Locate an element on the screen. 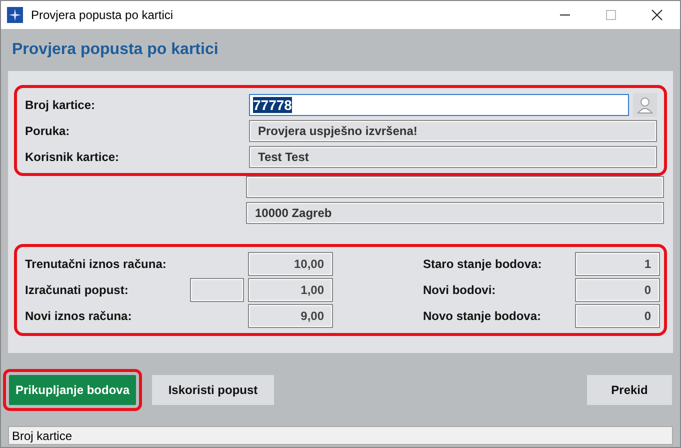  points-field: 1 is located at coordinates (617, 264).